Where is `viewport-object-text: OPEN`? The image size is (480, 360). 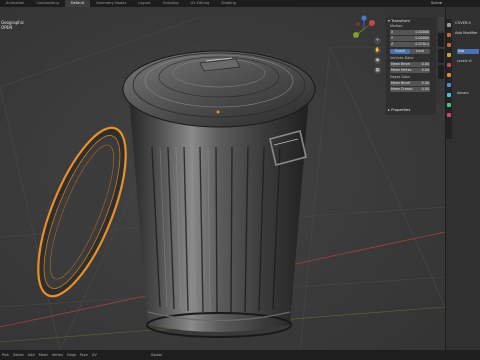 viewport-object-text: OPEN is located at coordinates (7, 27).